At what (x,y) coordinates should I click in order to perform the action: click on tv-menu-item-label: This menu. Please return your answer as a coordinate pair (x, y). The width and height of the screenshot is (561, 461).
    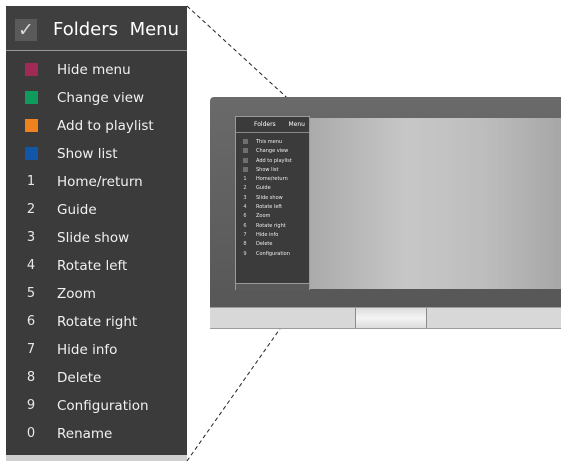
    Looking at the image, I should click on (269, 142).